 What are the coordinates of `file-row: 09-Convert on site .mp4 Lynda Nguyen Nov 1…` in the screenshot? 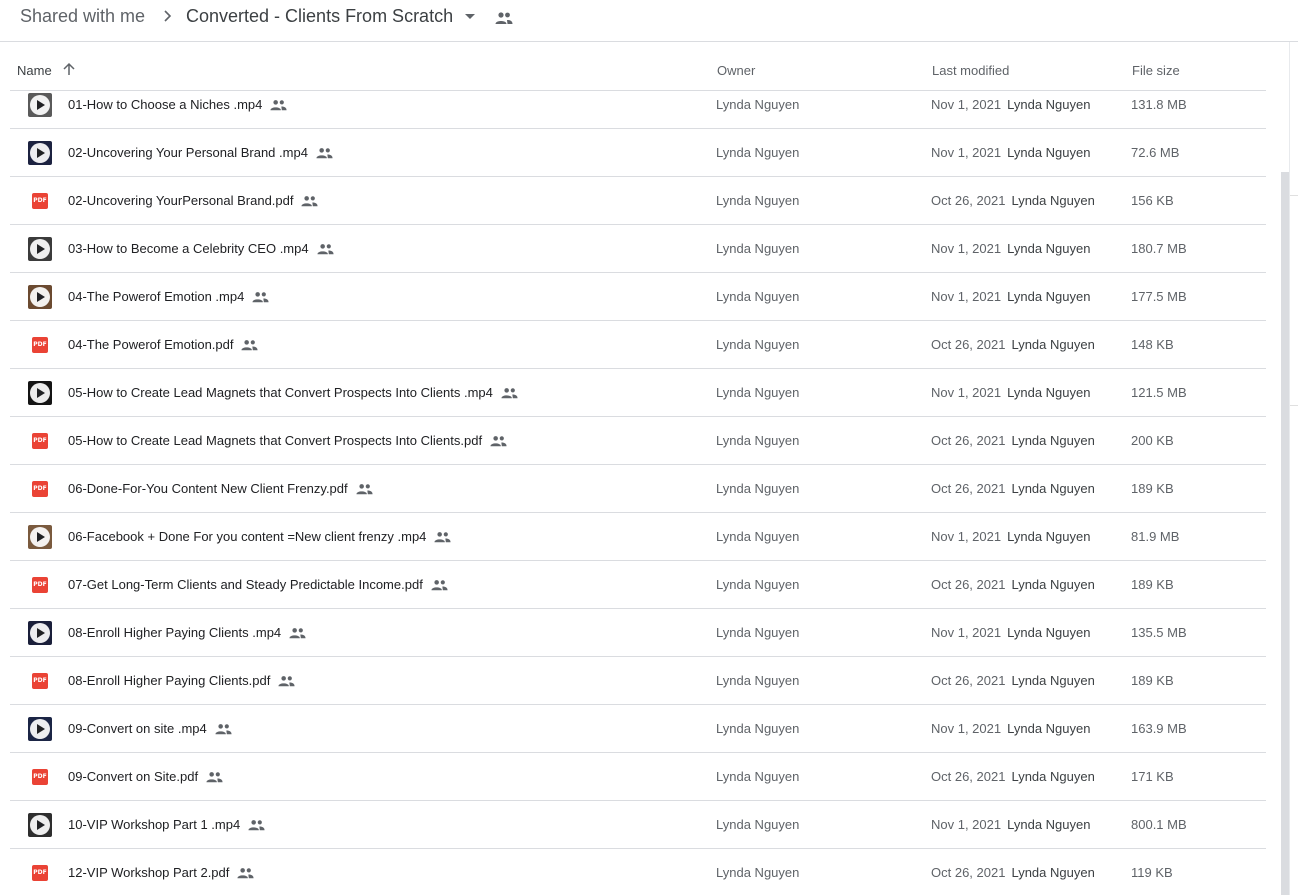 It's located at (638, 729).